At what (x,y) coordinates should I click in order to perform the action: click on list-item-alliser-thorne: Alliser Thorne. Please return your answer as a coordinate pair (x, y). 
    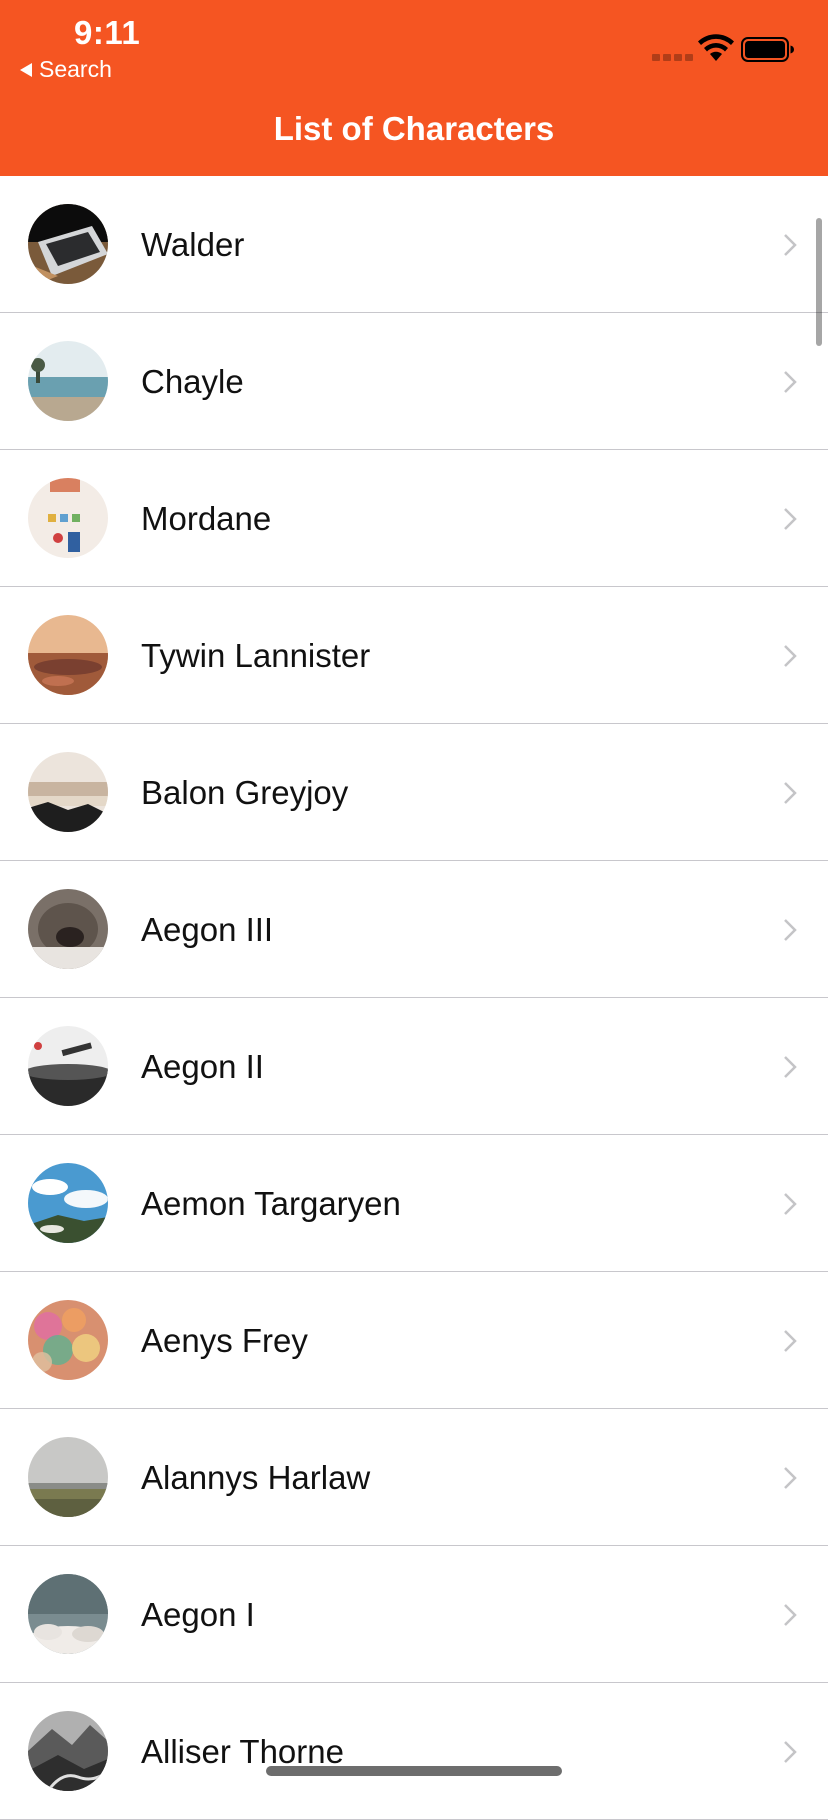
    Looking at the image, I should click on (414, 1751).